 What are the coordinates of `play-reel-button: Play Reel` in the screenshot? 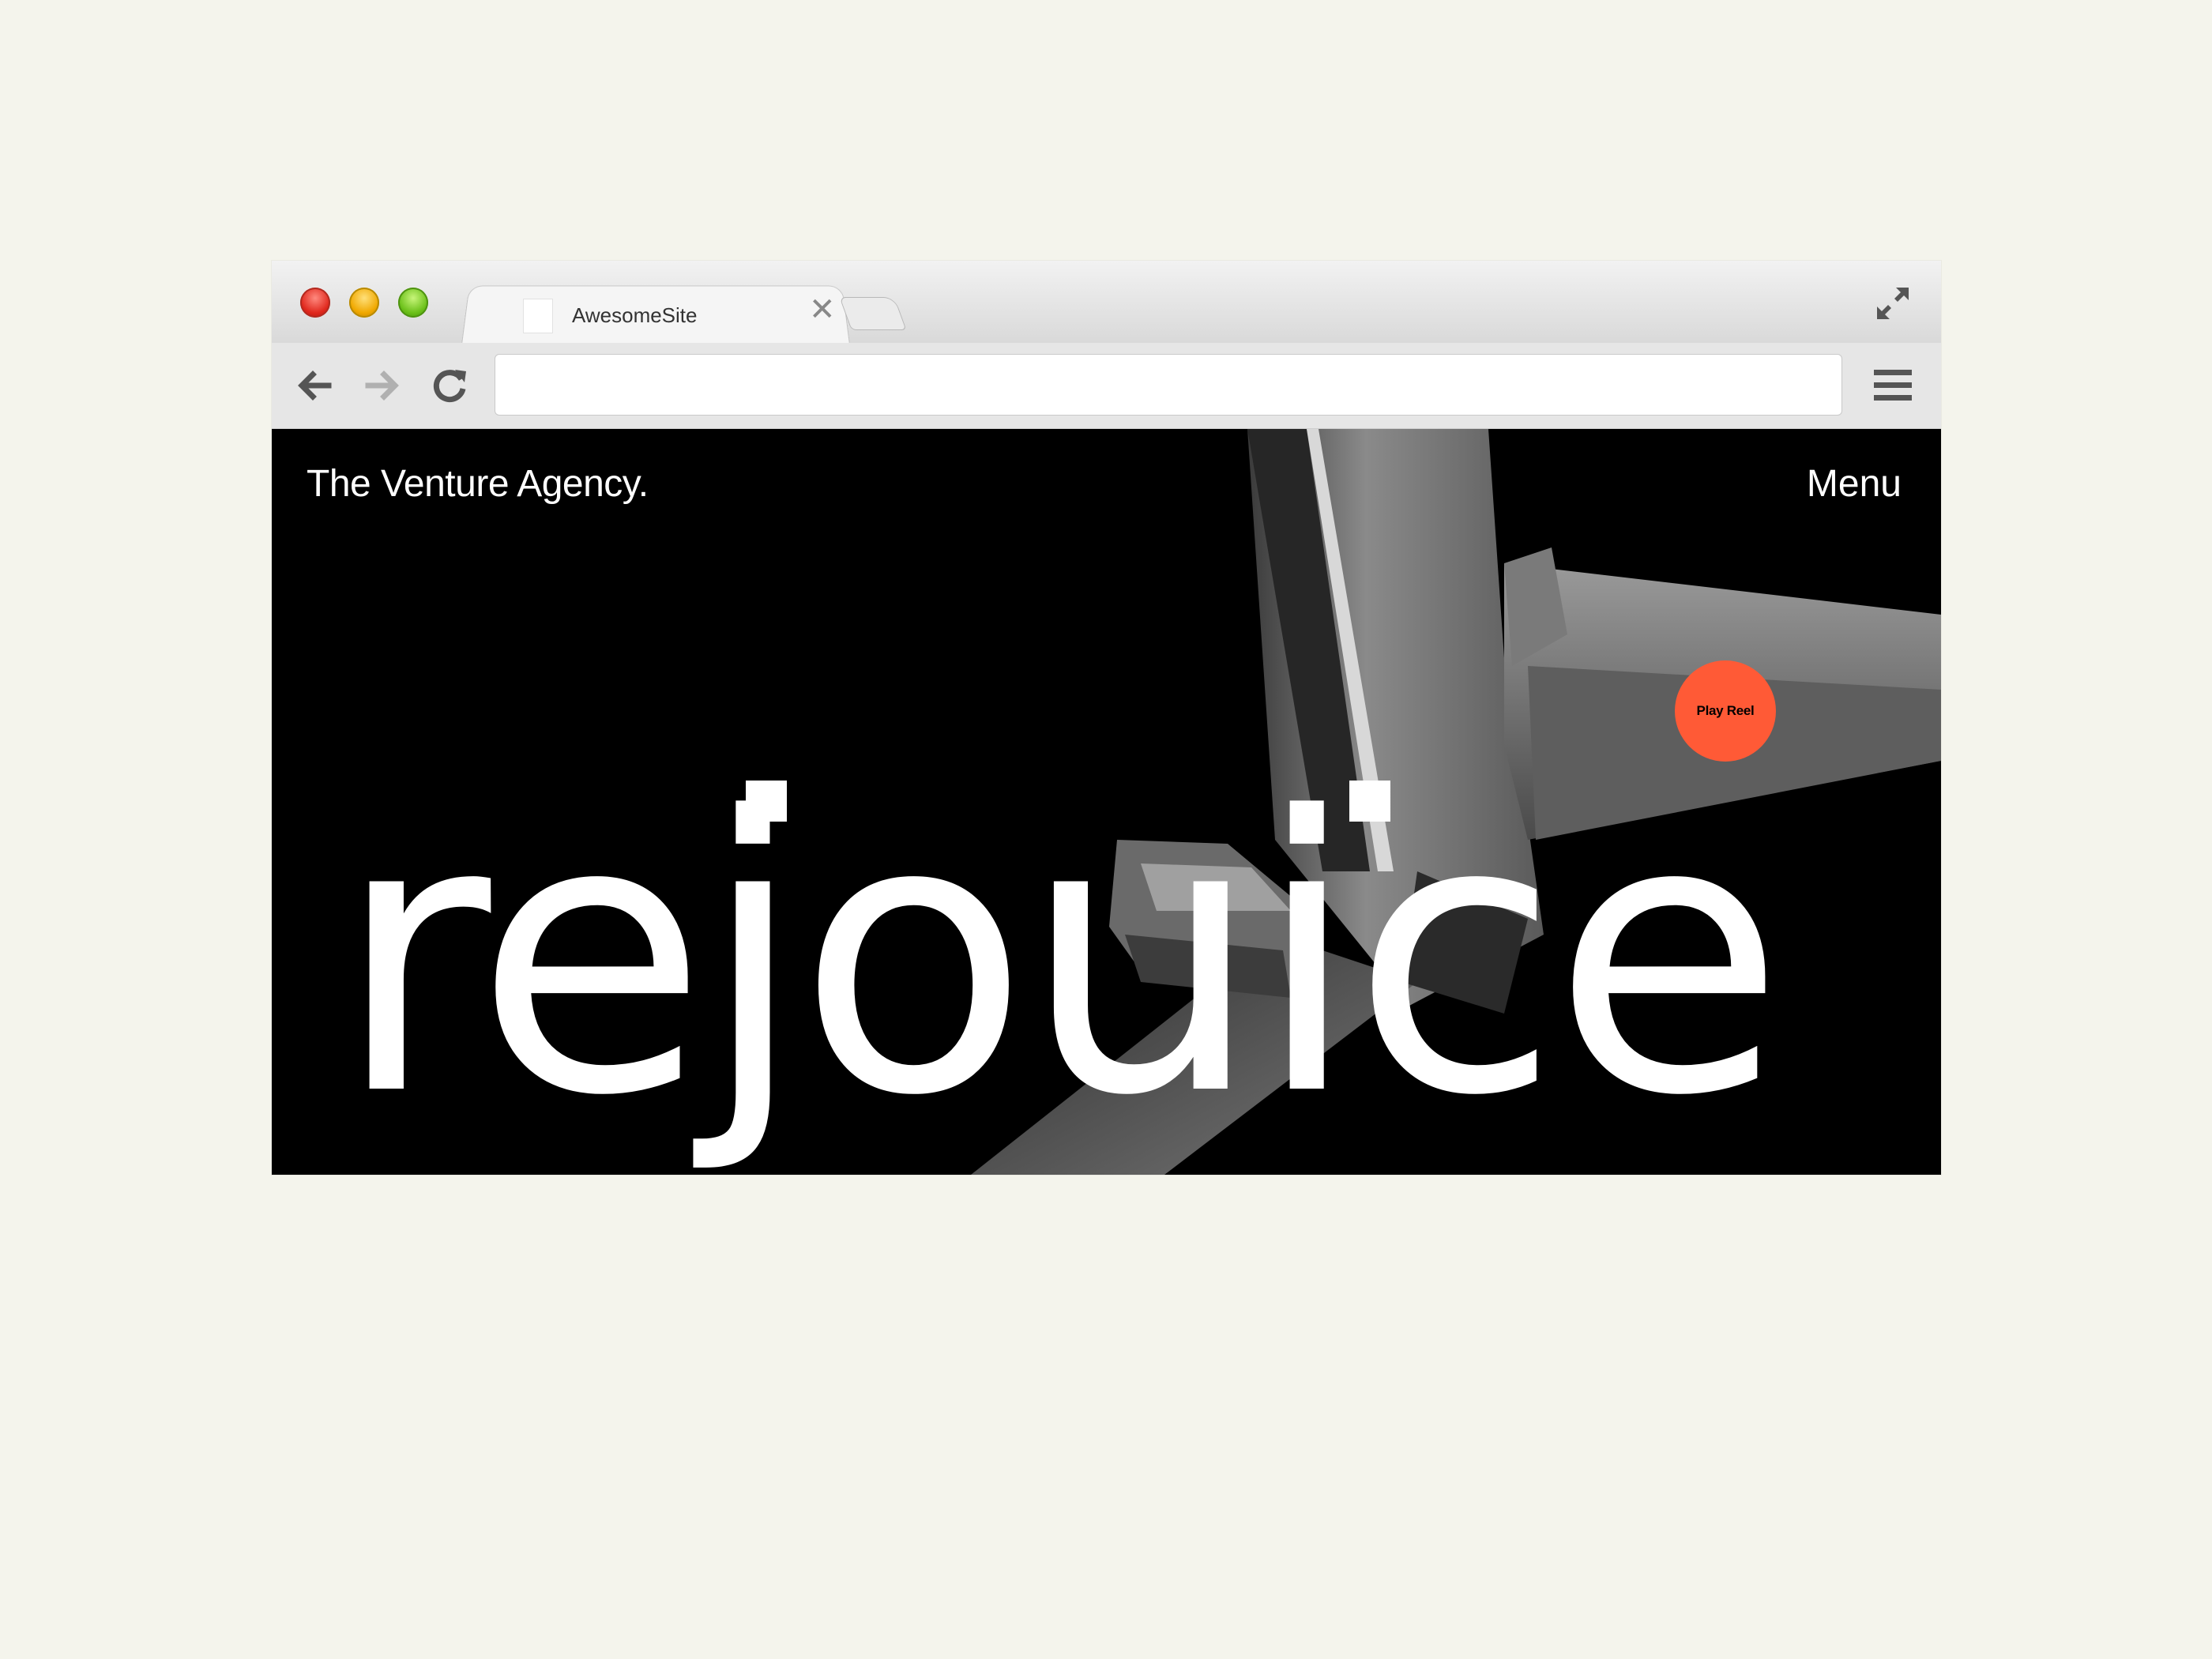 It's located at (1726, 711).